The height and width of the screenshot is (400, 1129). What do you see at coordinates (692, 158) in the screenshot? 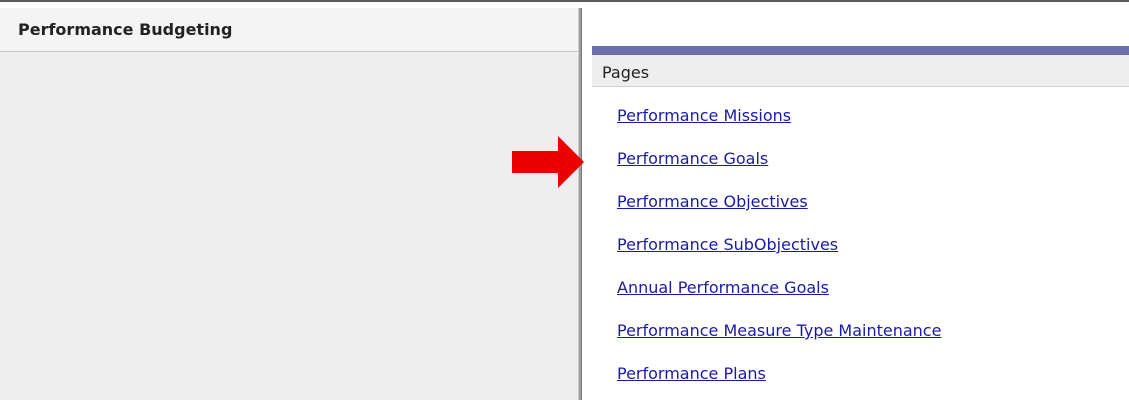
I see `link-performance-goals: Performance Goals` at bounding box center [692, 158].